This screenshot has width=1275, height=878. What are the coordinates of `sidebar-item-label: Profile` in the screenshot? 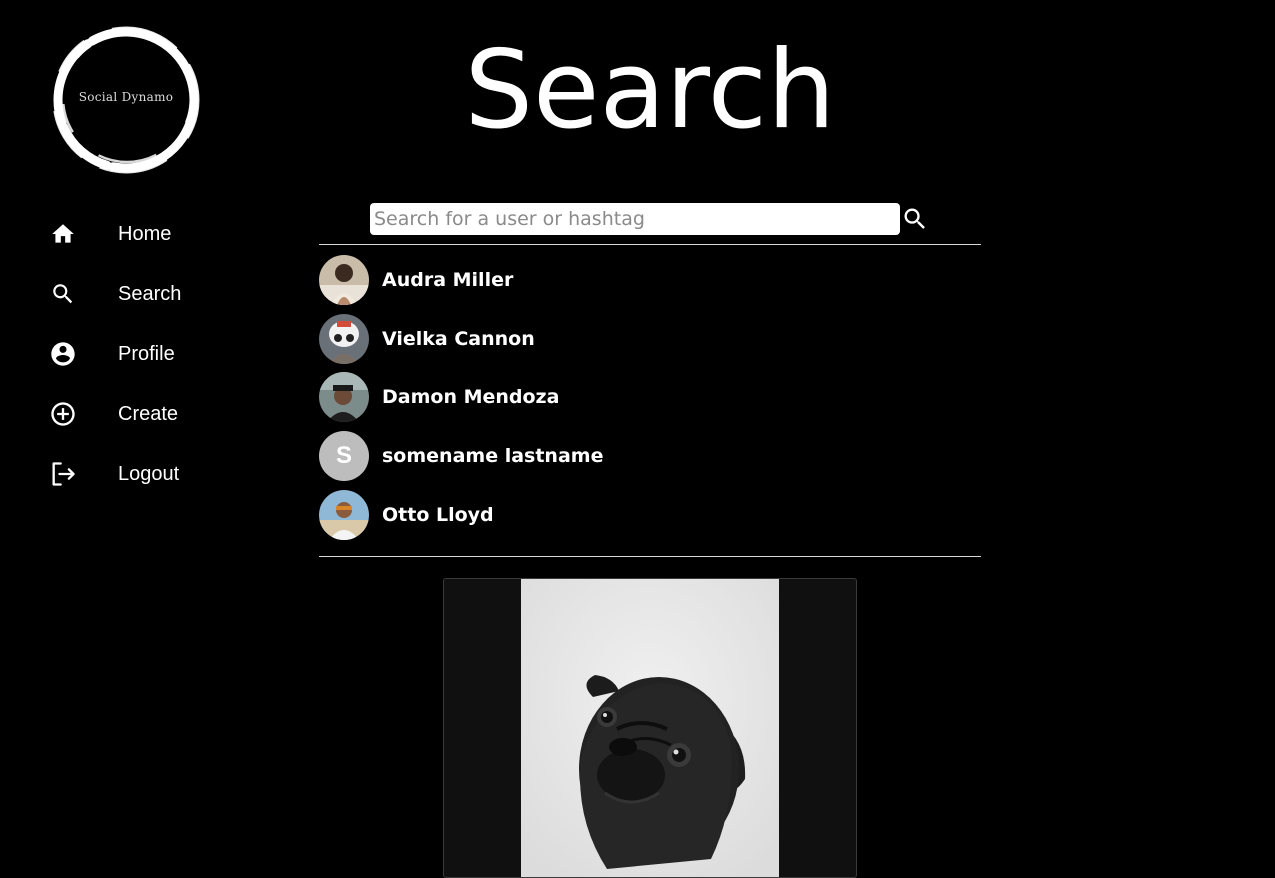 It's located at (146, 353).